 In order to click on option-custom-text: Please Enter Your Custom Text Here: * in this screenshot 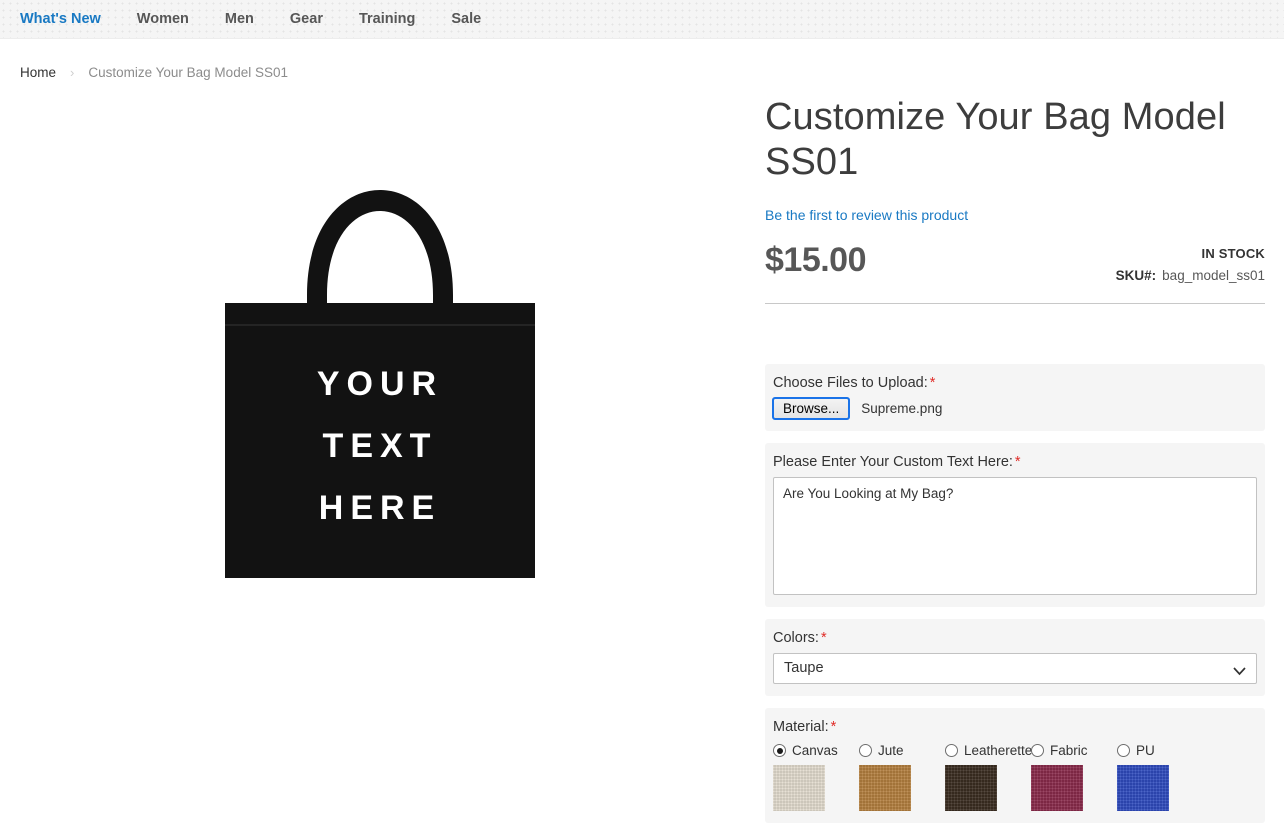, I will do `click(1015, 524)`.